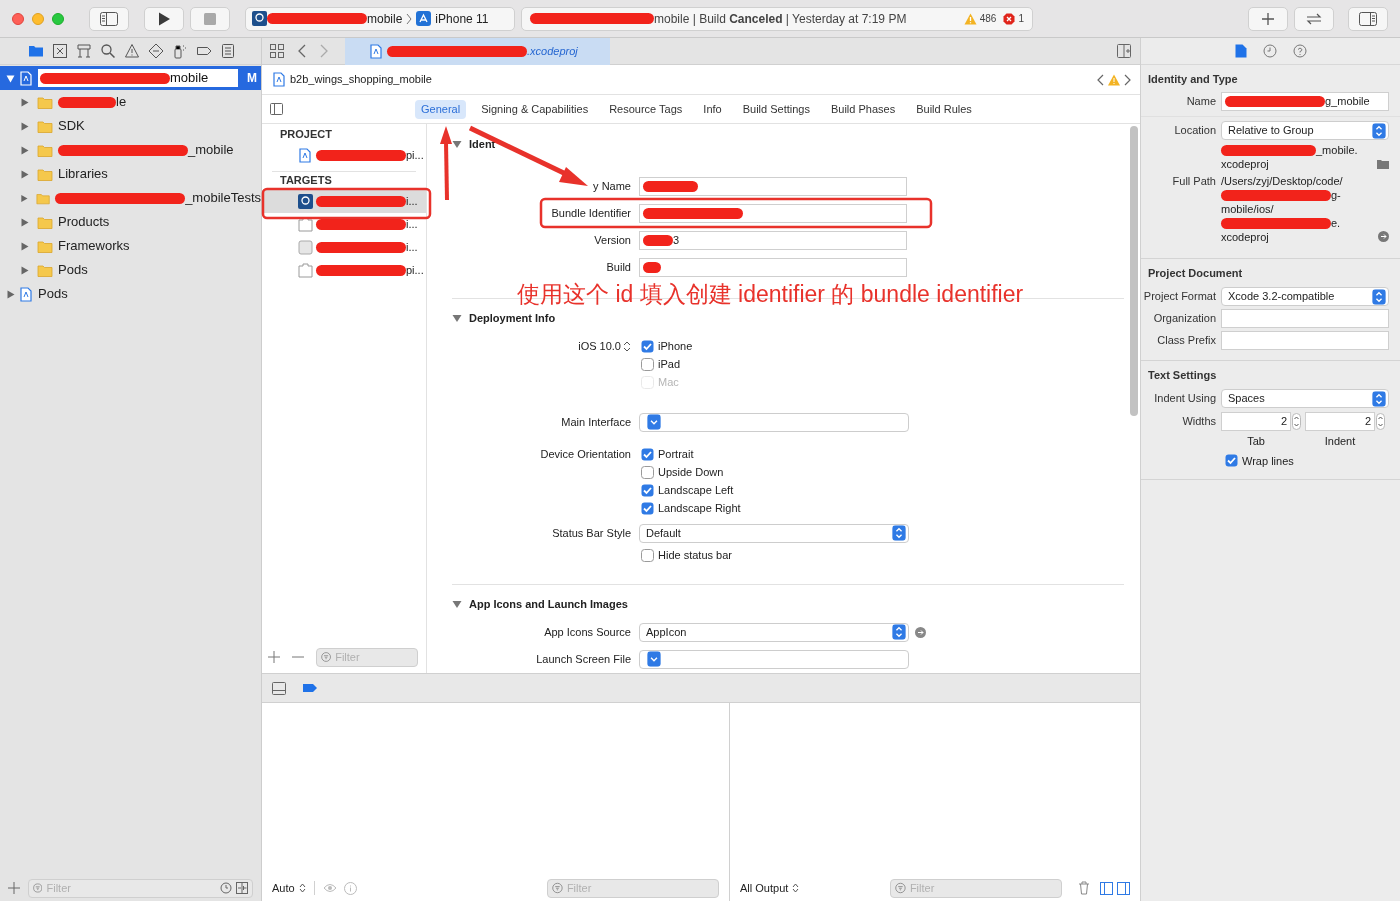 The height and width of the screenshot is (901, 1400). What do you see at coordinates (1106, 888) in the screenshot?
I see `left-pane-icon` at bounding box center [1106, 888].